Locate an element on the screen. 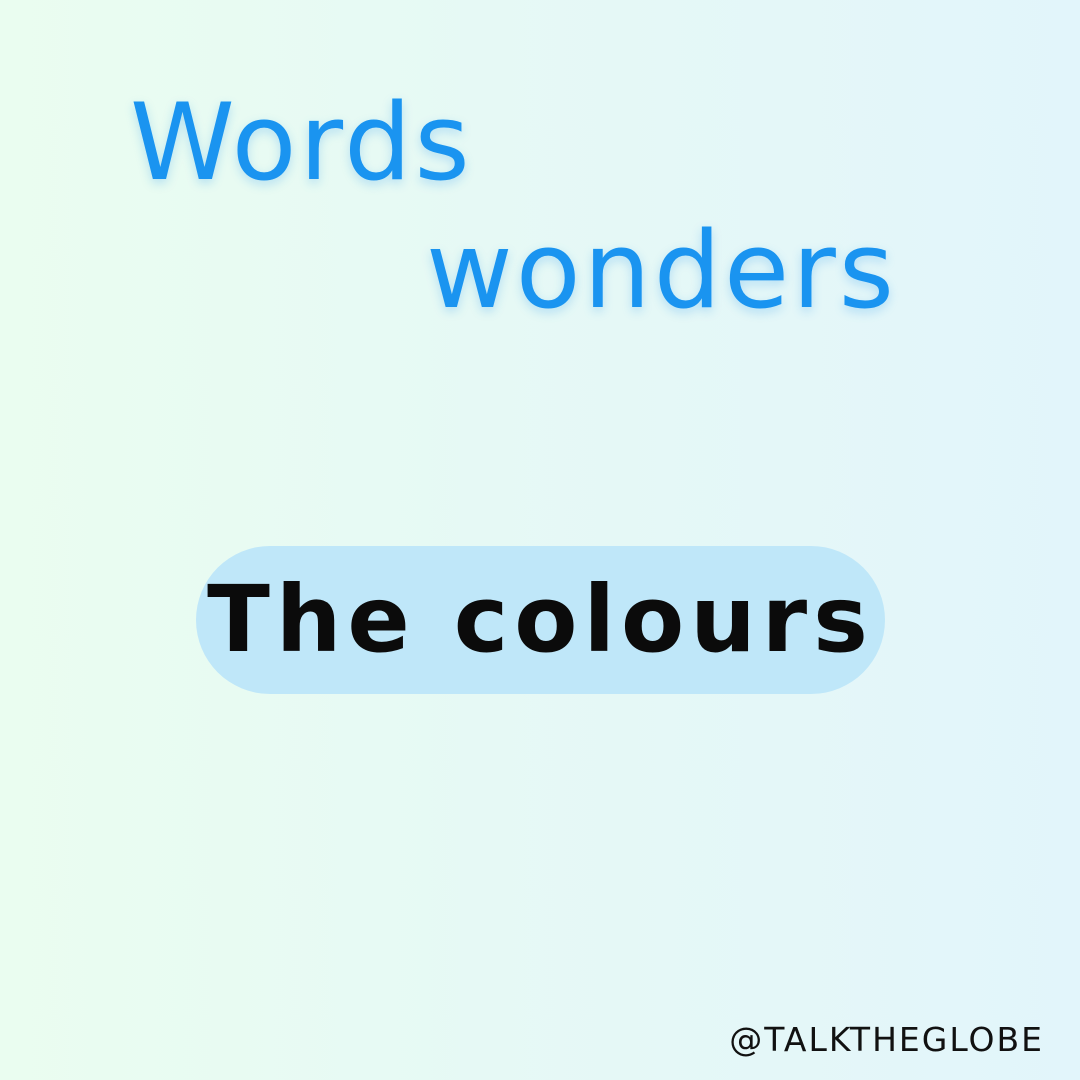 The width and height of the screenshot is (1080, 1080). subtitle-pill: The colours is located at coordinates (540, 620).